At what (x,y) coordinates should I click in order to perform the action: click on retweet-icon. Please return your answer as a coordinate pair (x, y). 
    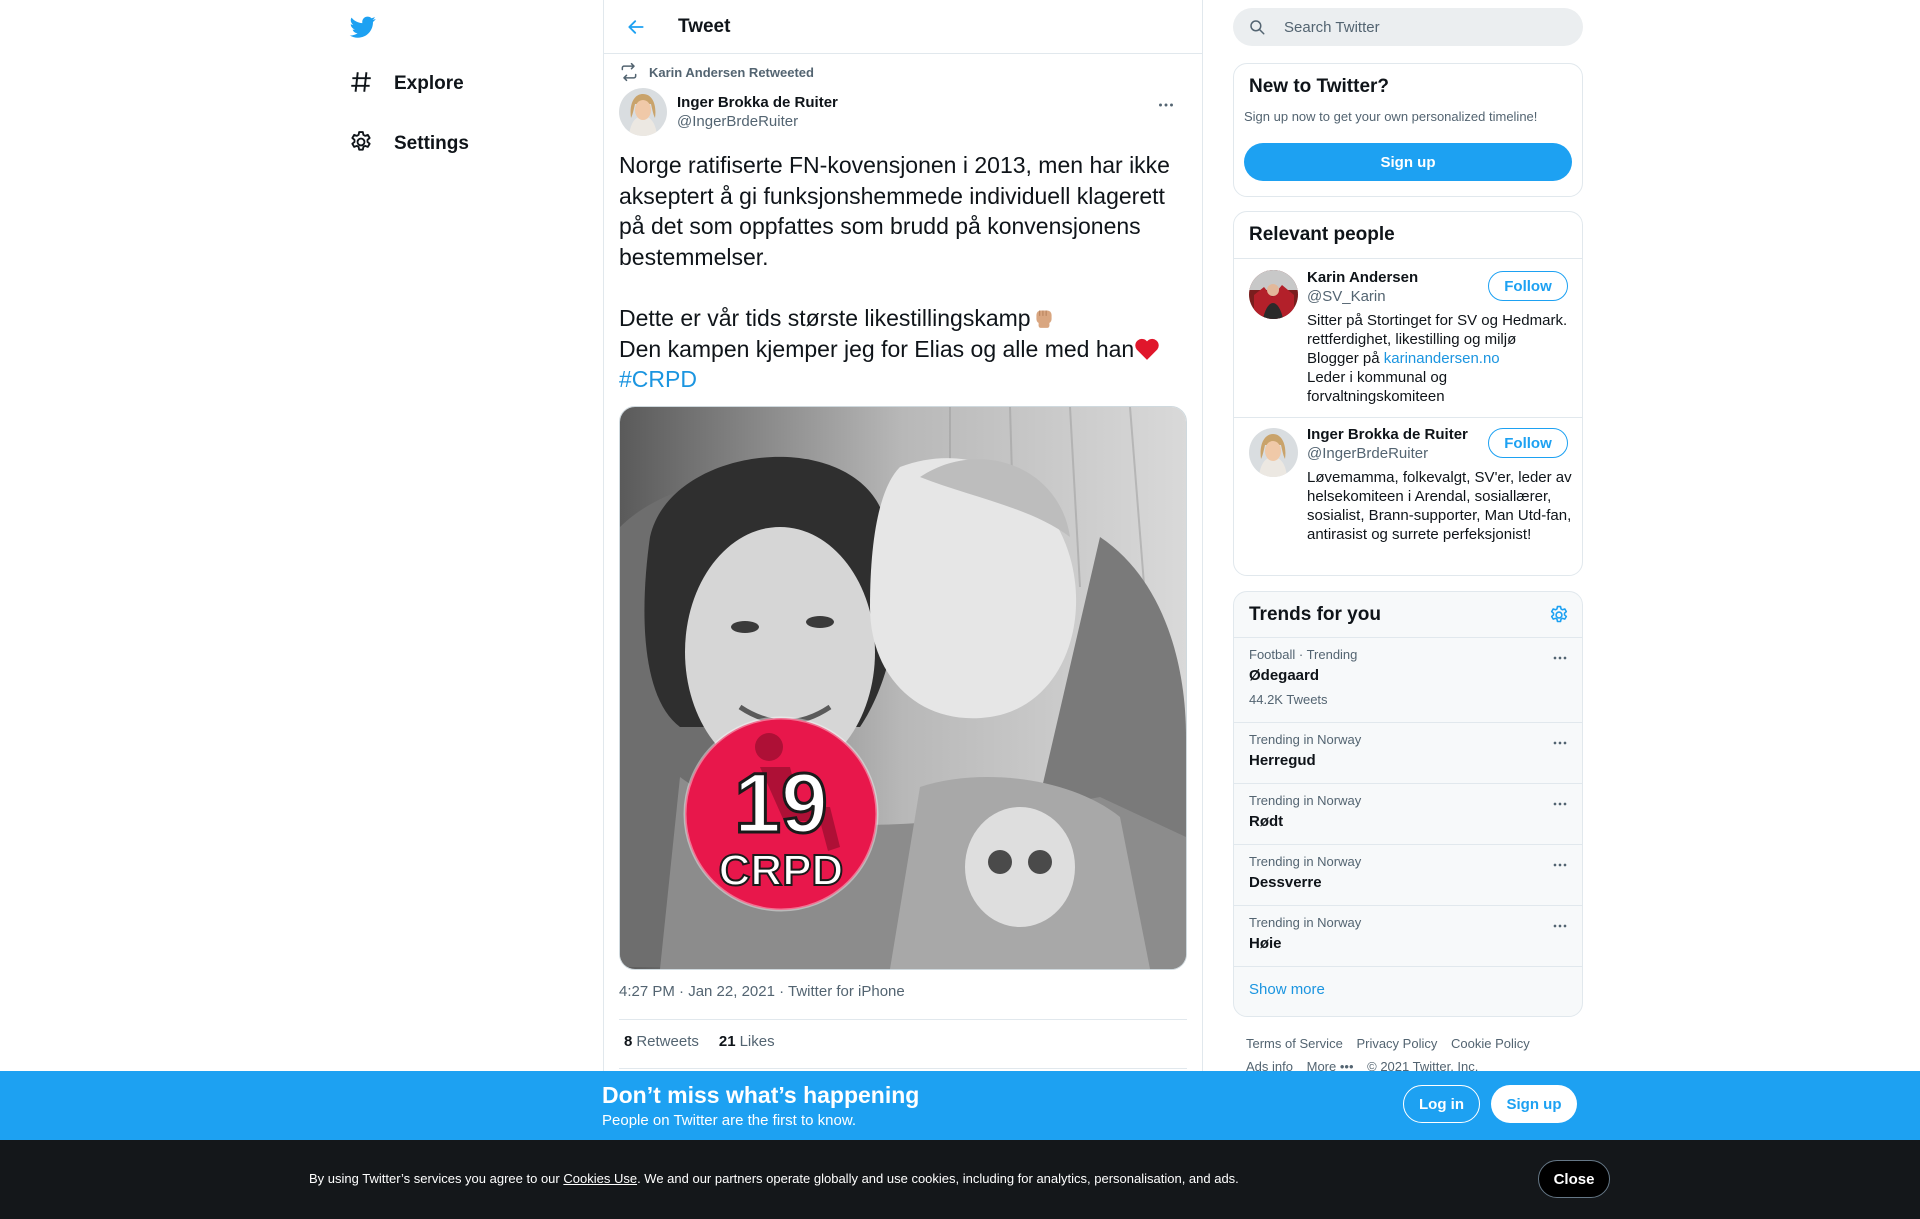
    Looking at the image, I should click on (629, 72).